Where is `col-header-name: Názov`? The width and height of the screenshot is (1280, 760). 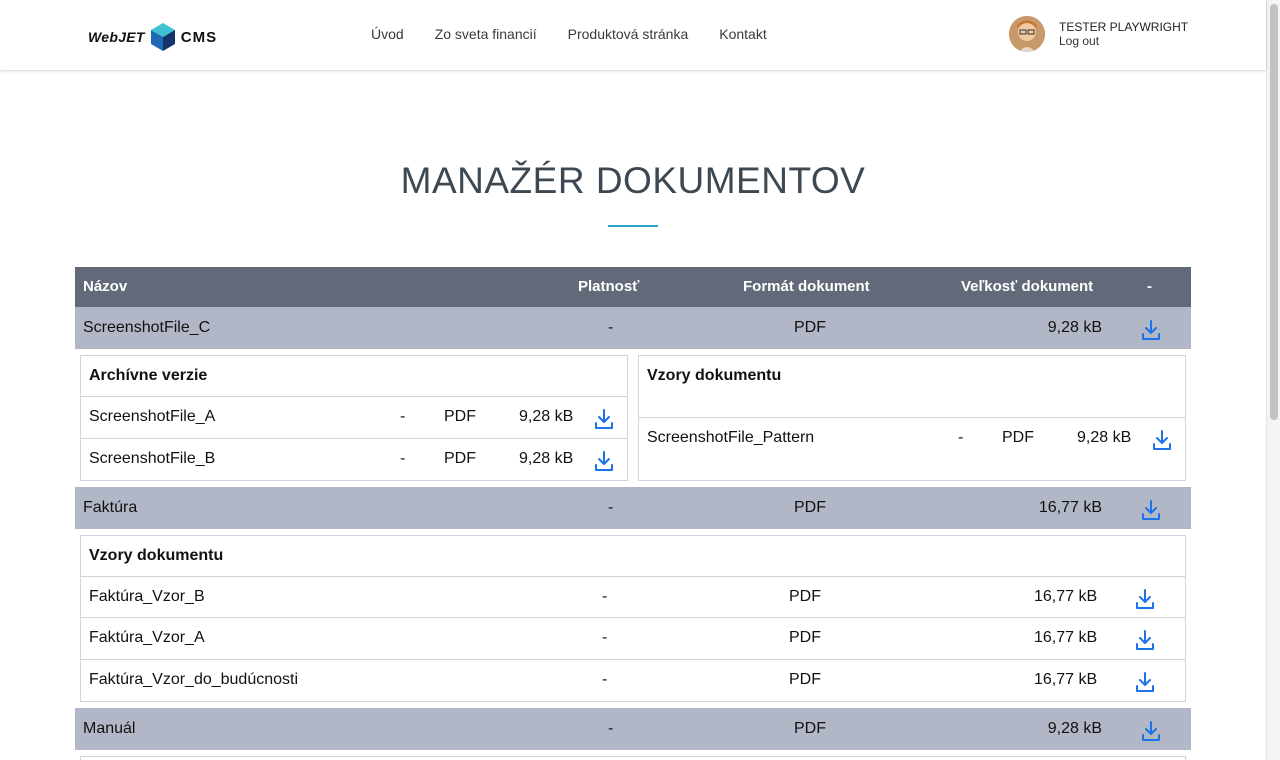
col-header-name: Názov is located at coordinates (105, 286).